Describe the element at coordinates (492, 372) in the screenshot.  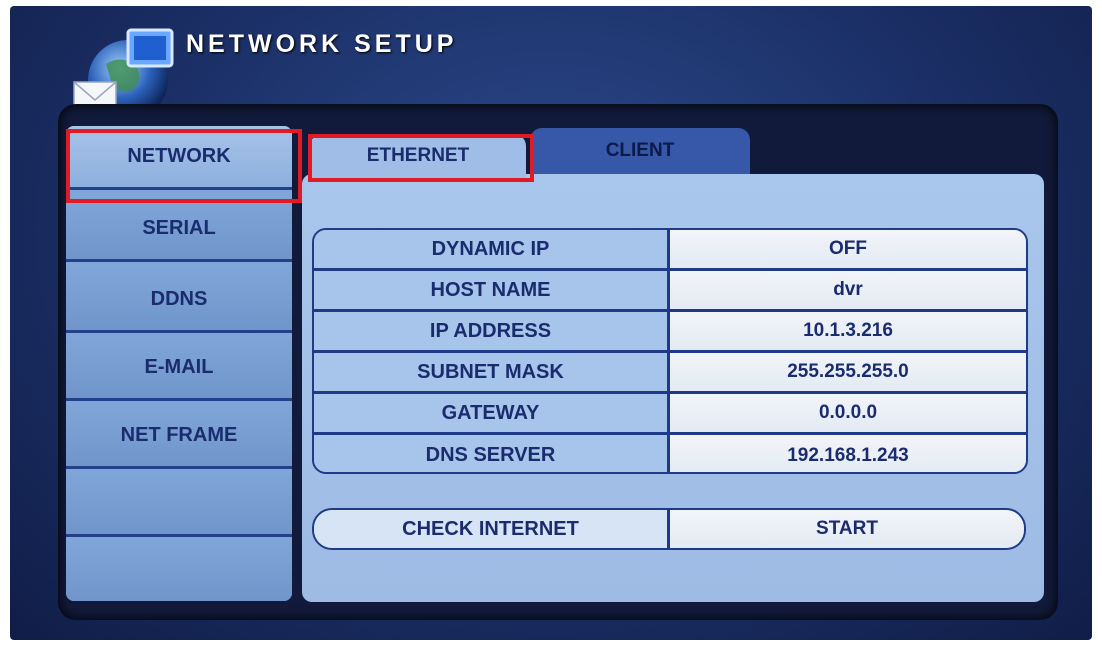
I see `setting-label: SUBNET MASK` at that location.